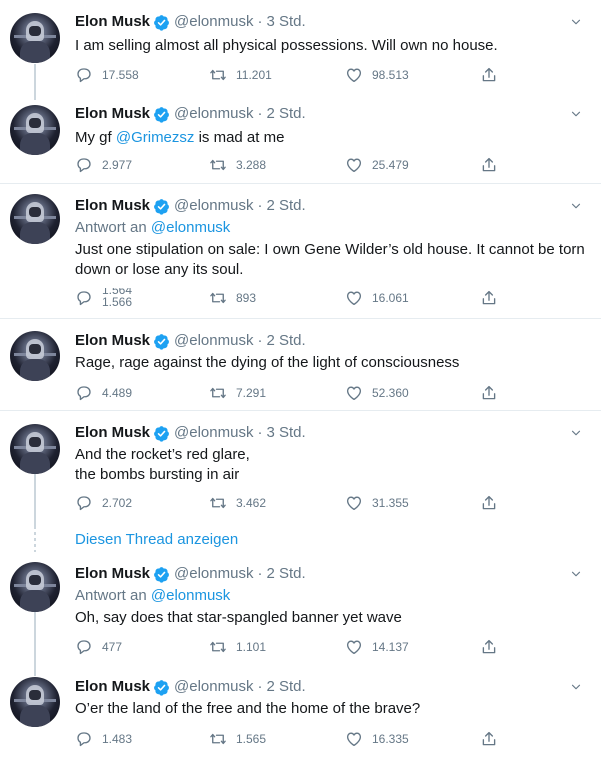 The height and width of the screenshot is (757, 601). I want to click on mention-link: @Grimezsz, so click(155, 137).